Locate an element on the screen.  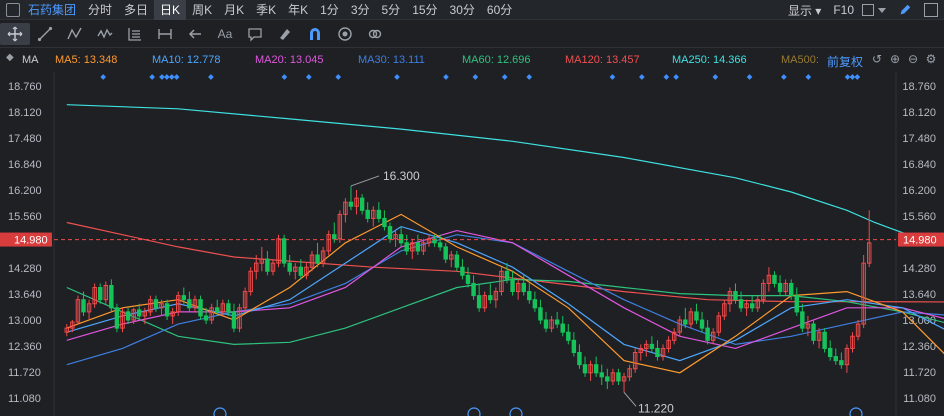
tab-period-1: 多日 is located at coordinates (136, 10).